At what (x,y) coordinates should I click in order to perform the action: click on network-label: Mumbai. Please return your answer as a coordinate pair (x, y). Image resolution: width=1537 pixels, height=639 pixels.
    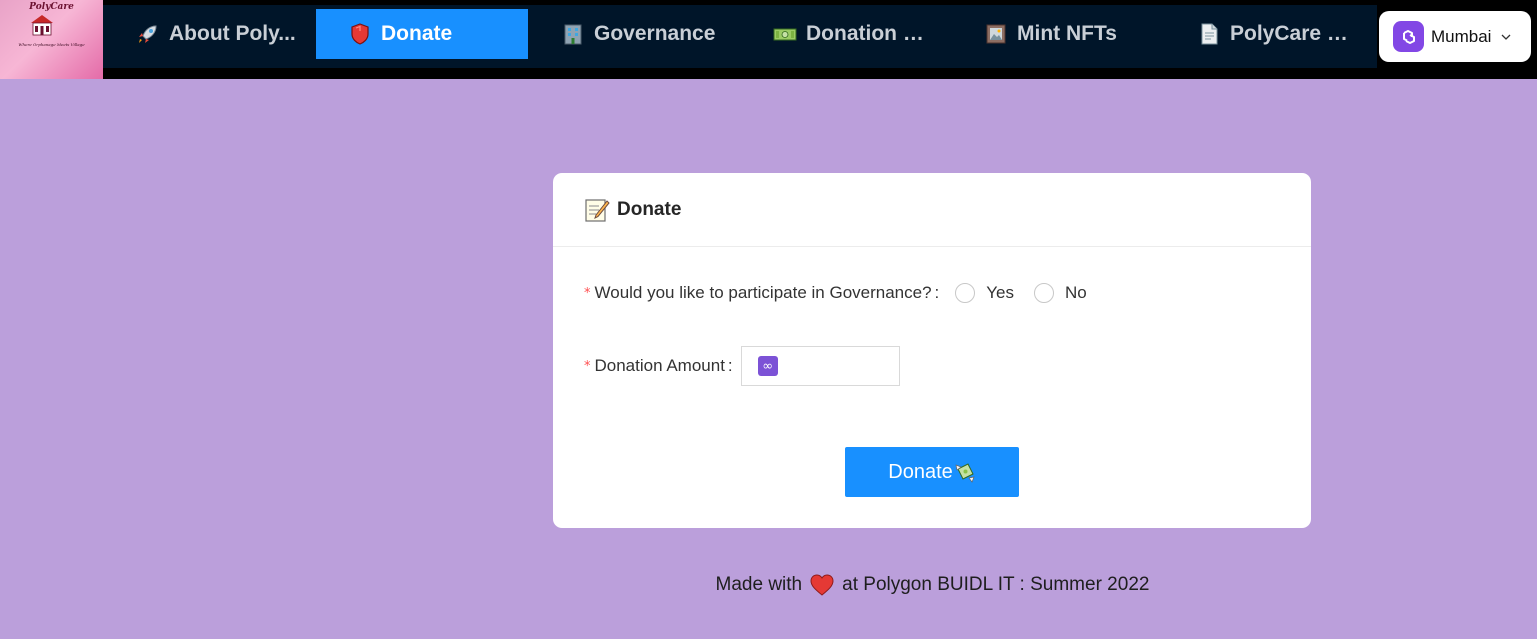
    Looking at the image, I should click on (1461, 36).